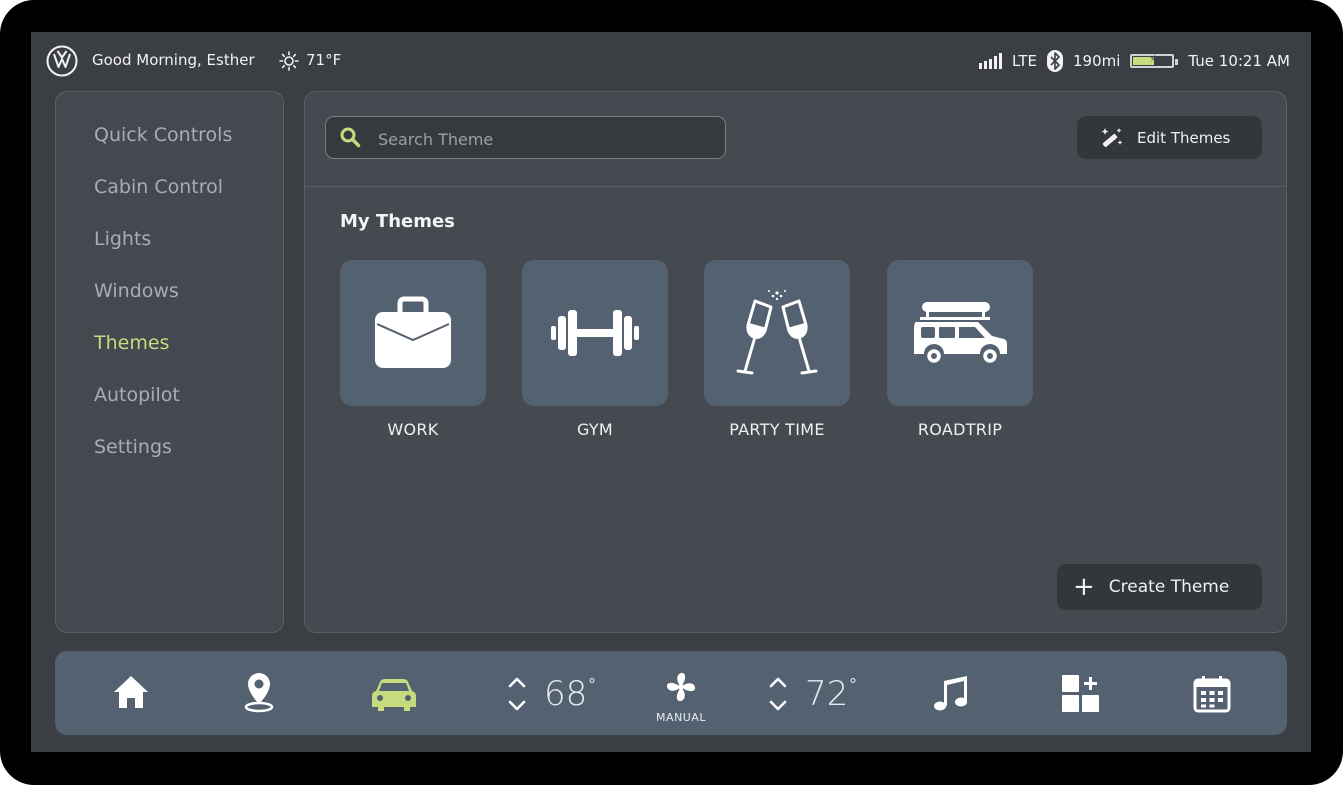 This screenshot has height=785, width=1343. I want to click on theme-label: WORK, so click(413, 429).